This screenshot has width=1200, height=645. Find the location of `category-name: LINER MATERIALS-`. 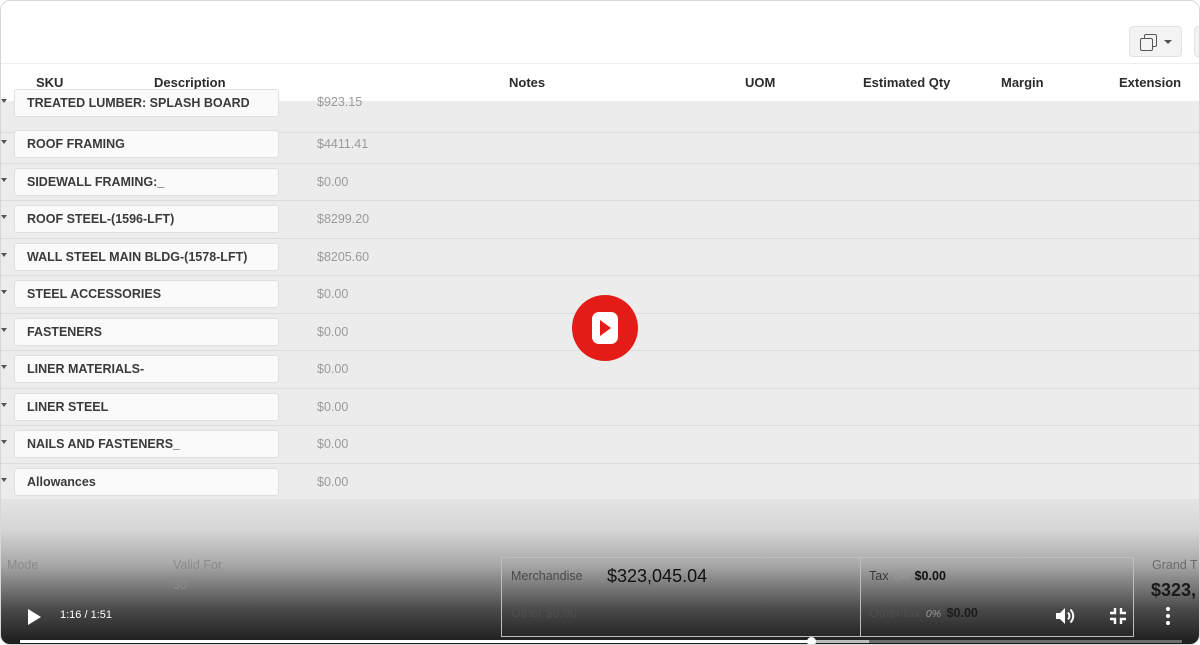

category-name: LINER MATERIALS- is located at coordinates (146, 369).